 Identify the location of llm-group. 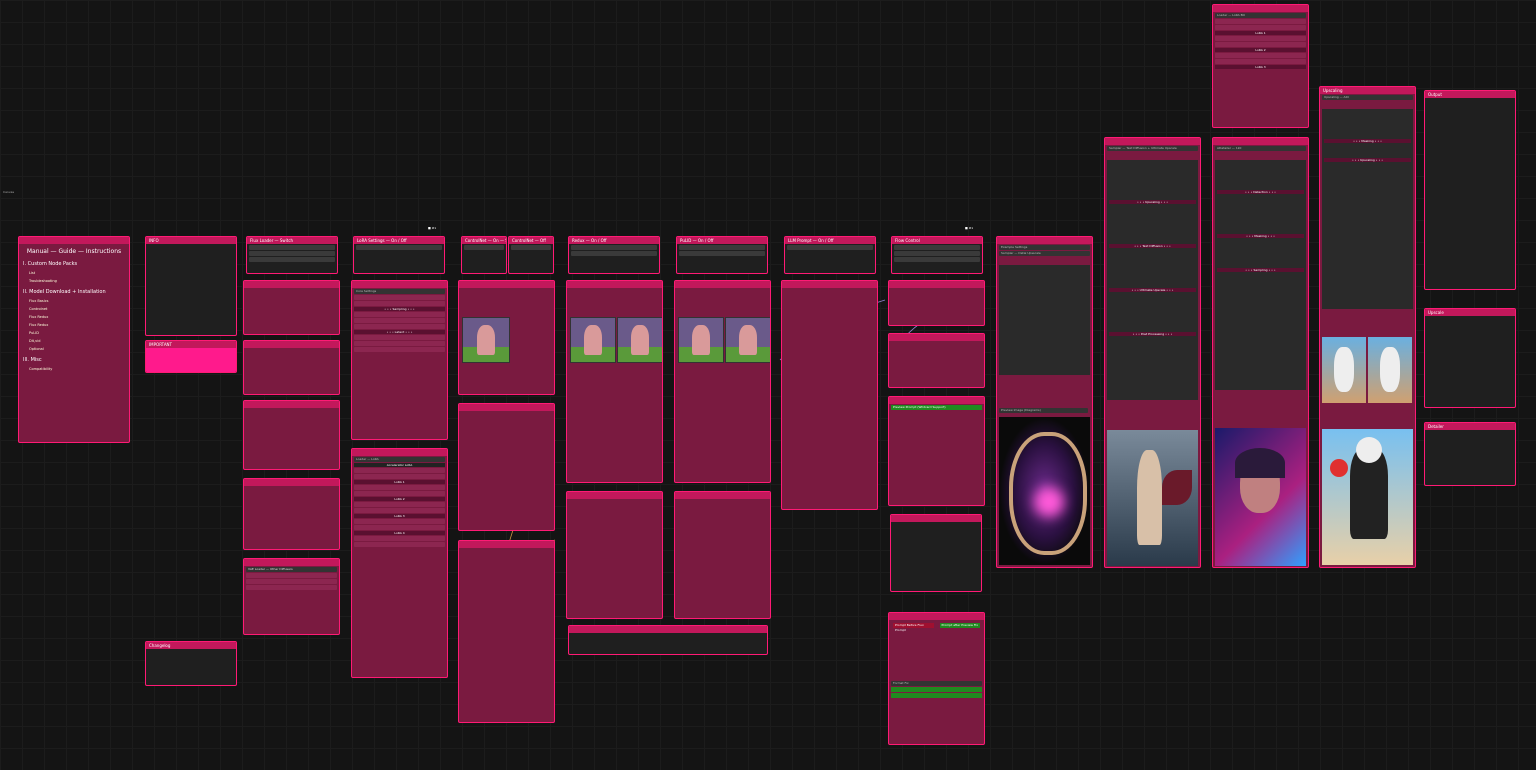
(829, 395).